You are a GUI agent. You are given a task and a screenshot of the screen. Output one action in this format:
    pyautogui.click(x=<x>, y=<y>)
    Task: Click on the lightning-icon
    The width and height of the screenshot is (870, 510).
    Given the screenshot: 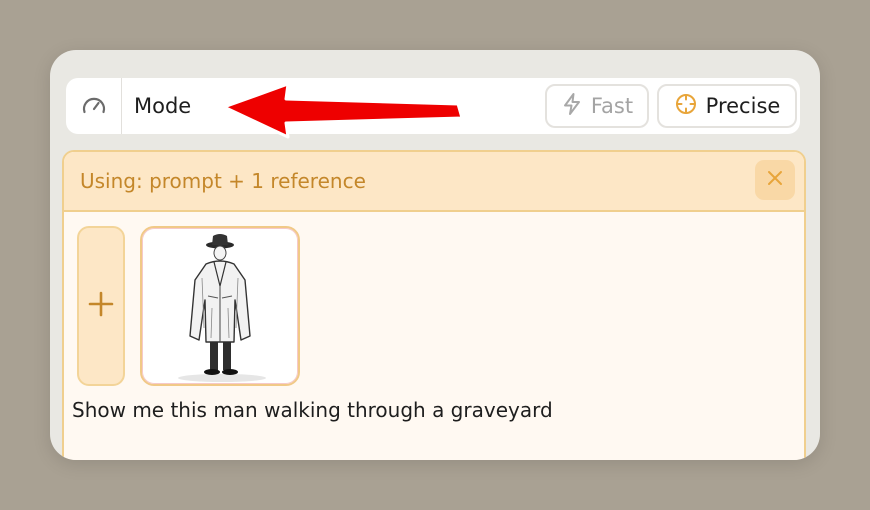 What is the action you would take?
    pyautogui.click(x=572, y=106)
    